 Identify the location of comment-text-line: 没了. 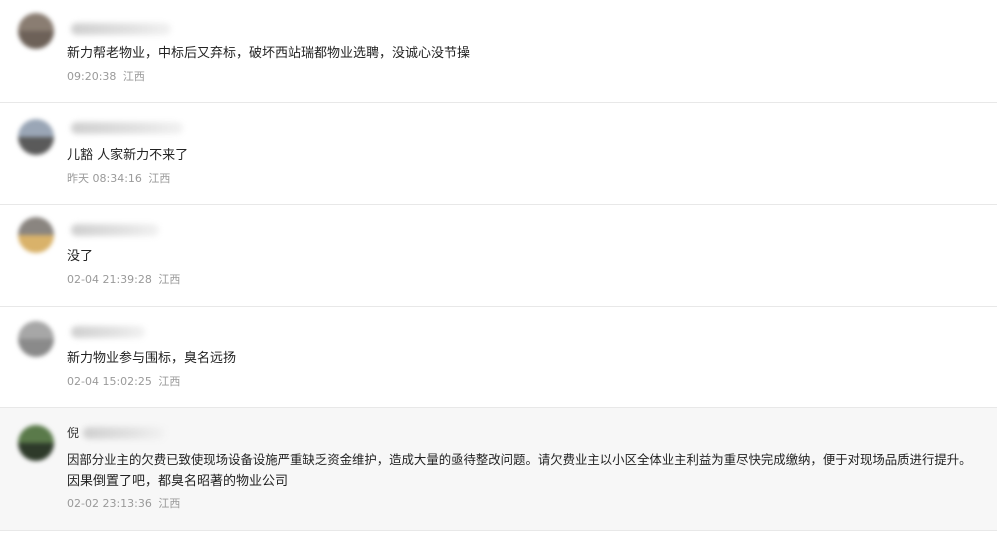
(80, 256).